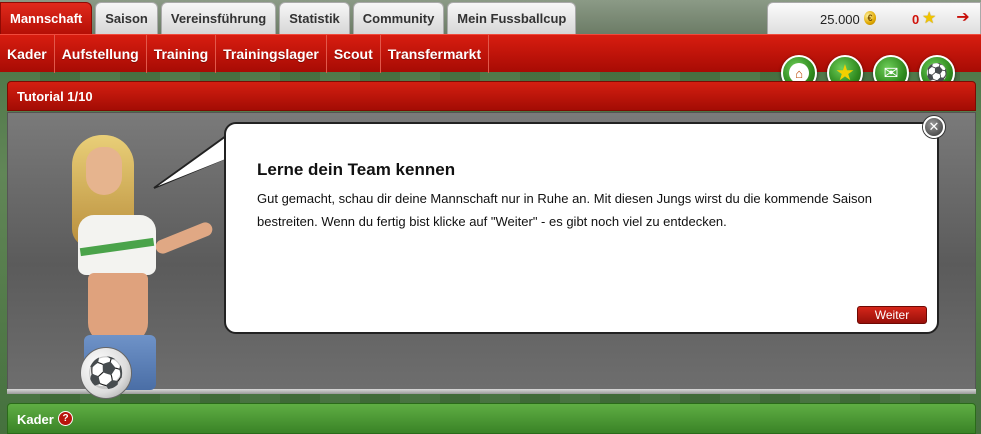 The height and width of the screenshot is (434, 981). What do you see at coordinates (35, 419) in the screenshot?
I see `kader-title: Kader` at bounding box center [35, 419].